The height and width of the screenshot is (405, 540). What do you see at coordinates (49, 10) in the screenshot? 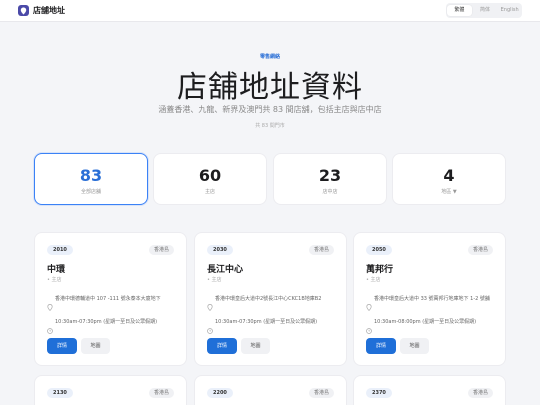
I see `brand-title: 店舖地址` at bounding box center [49, 10].